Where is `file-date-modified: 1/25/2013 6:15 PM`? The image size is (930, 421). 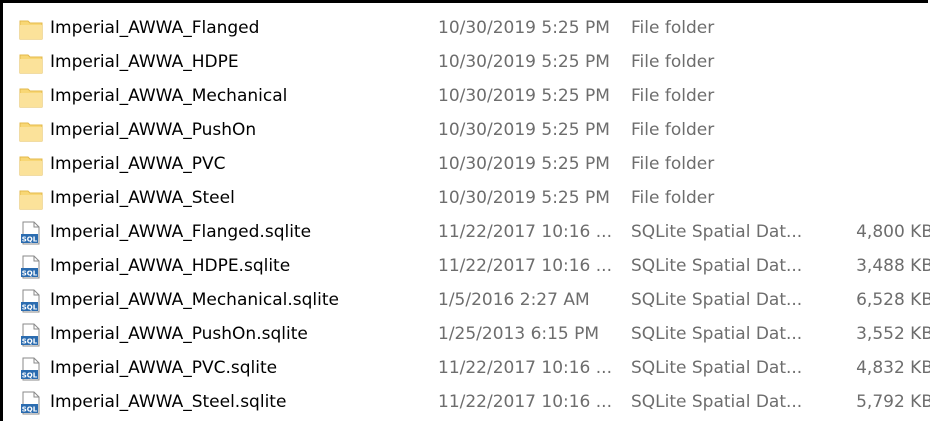
file-date-modified: 1/25/2013 6:15 PM is located at coordinates (519, 334).